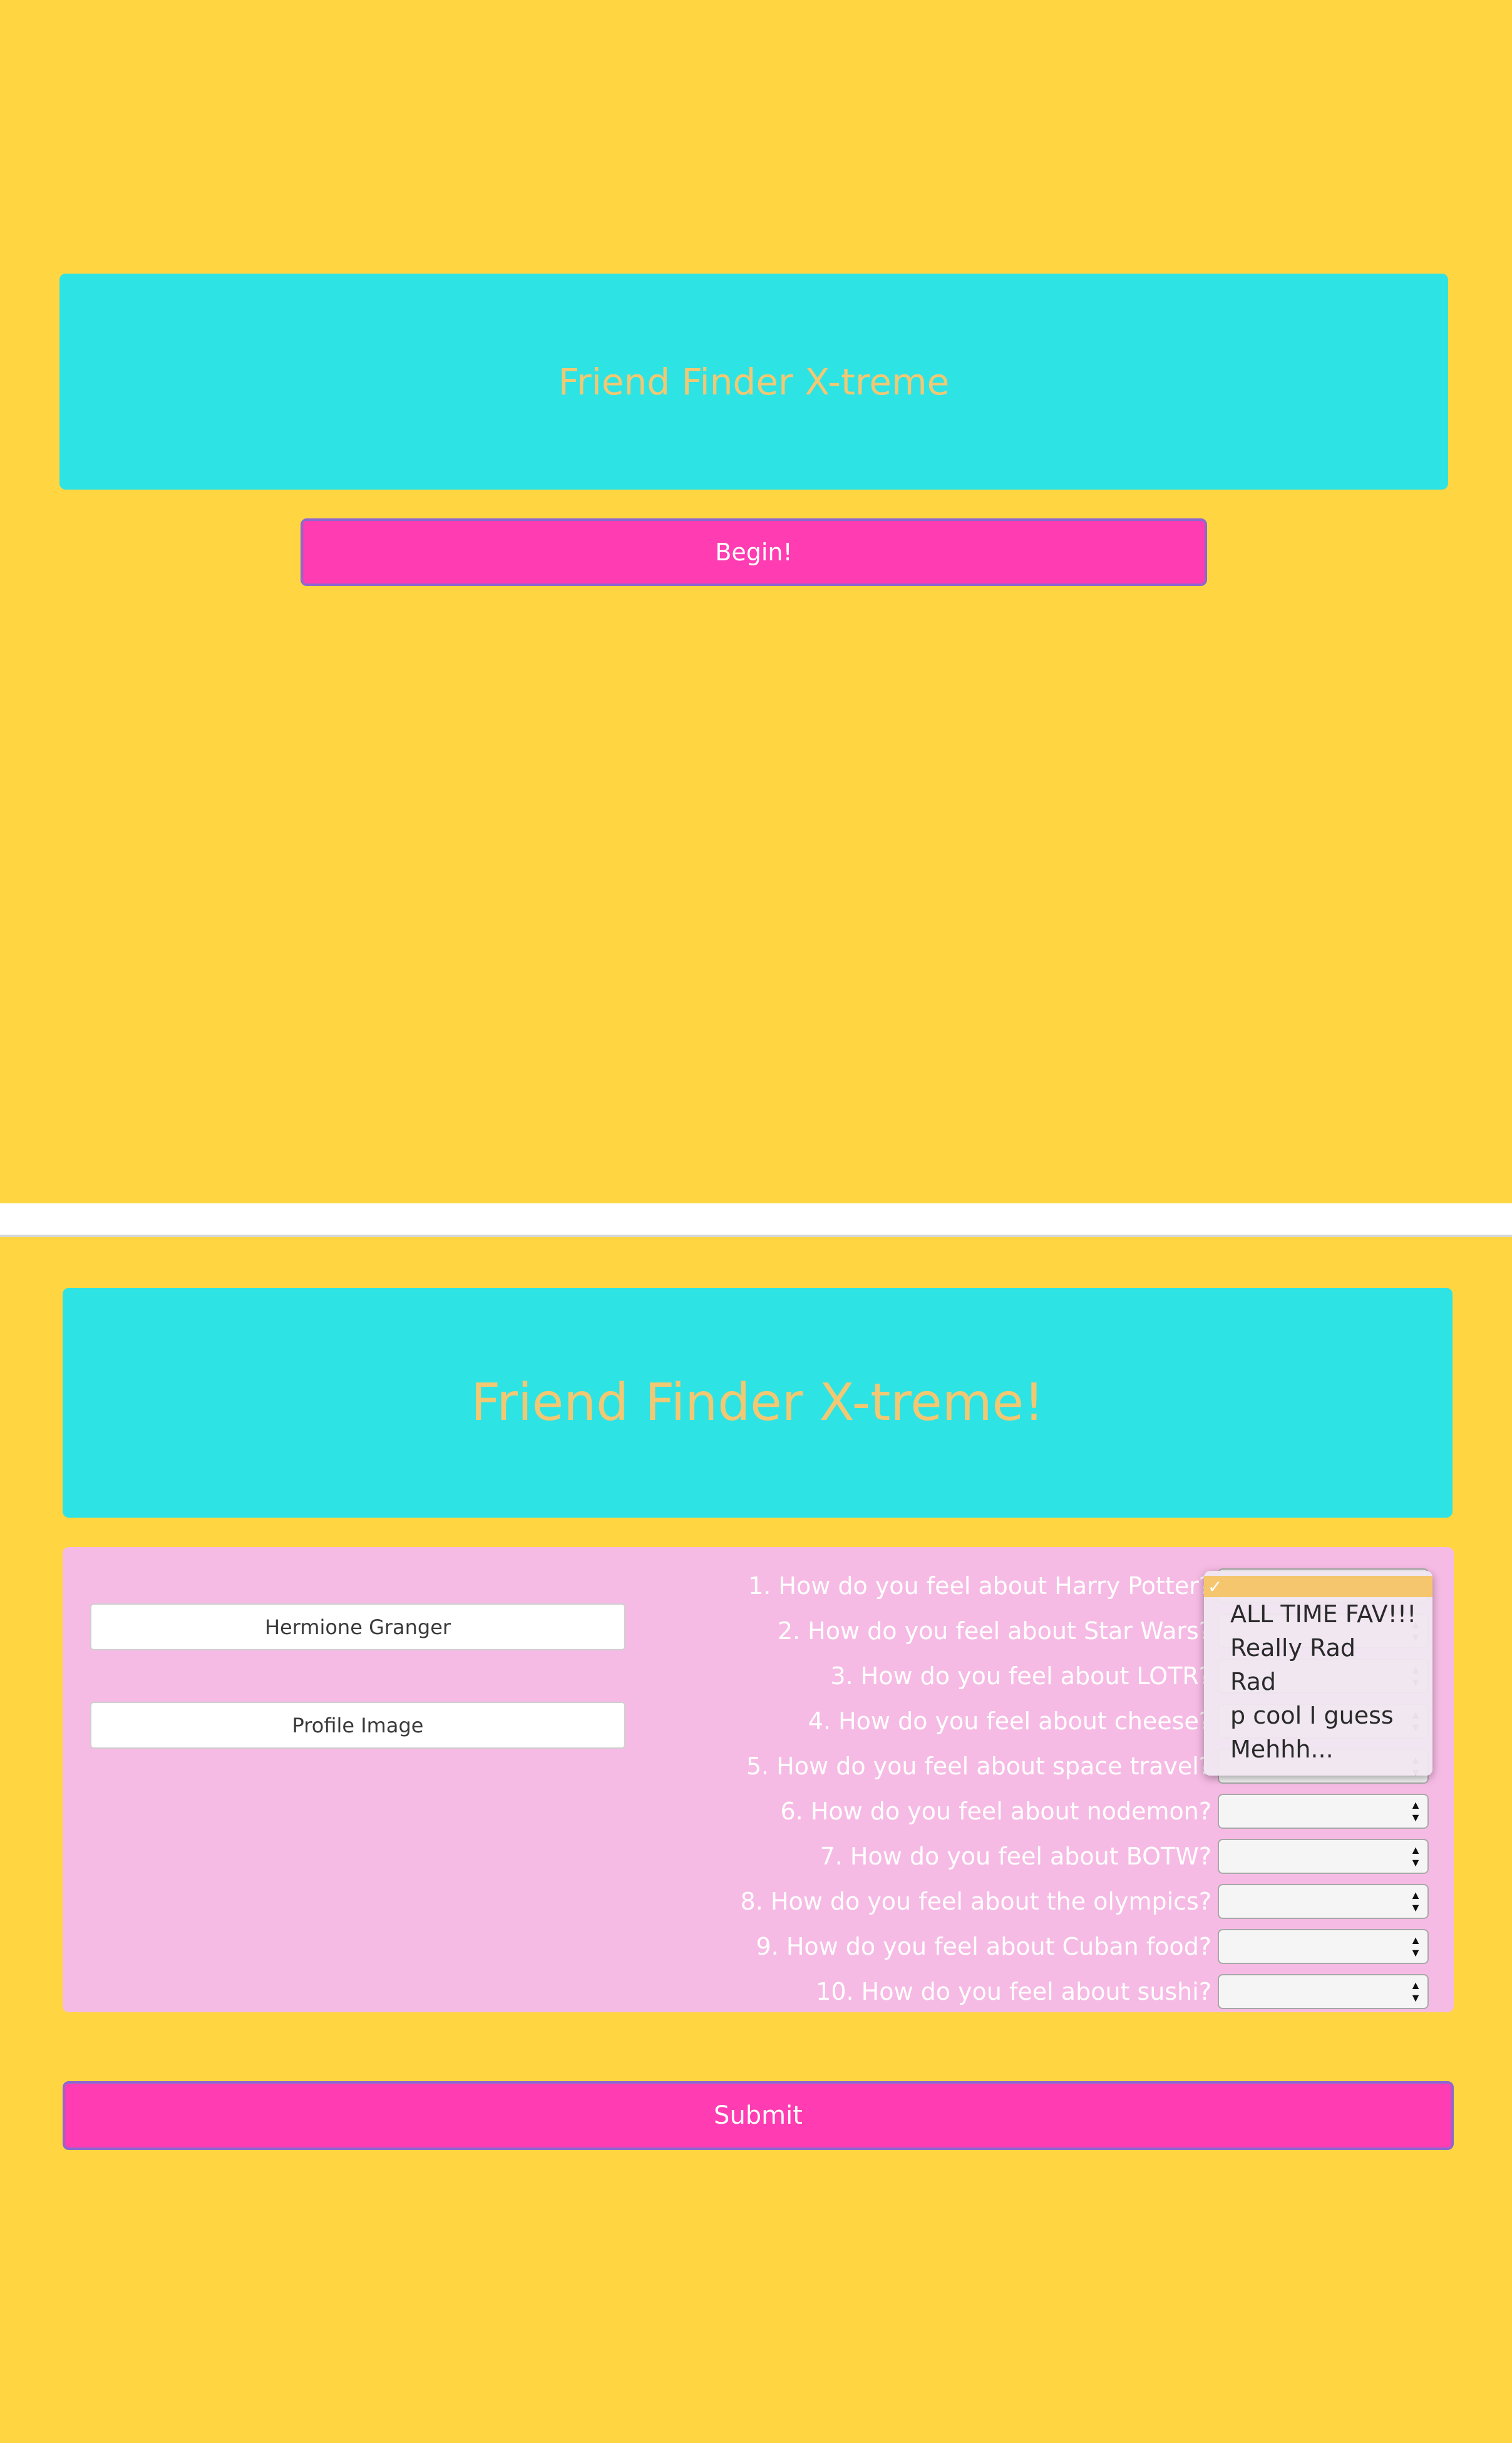 This screenshot has width=1512, height=2443. I want to click on question-row: 9. How do you feel about Cuban food? ▲ ▼, so click(1093, 1946).